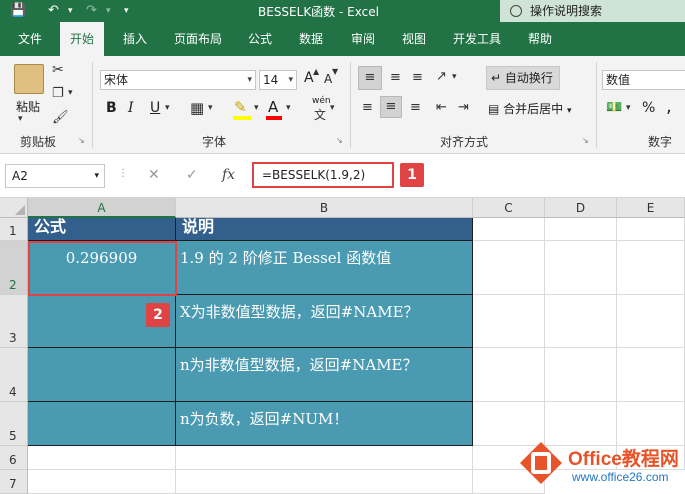 The height and width of the screenshot is (494, 685). Describe the element at coordinates (14, 268) in the screenshot. I see `row-header-2: 2` at that location.